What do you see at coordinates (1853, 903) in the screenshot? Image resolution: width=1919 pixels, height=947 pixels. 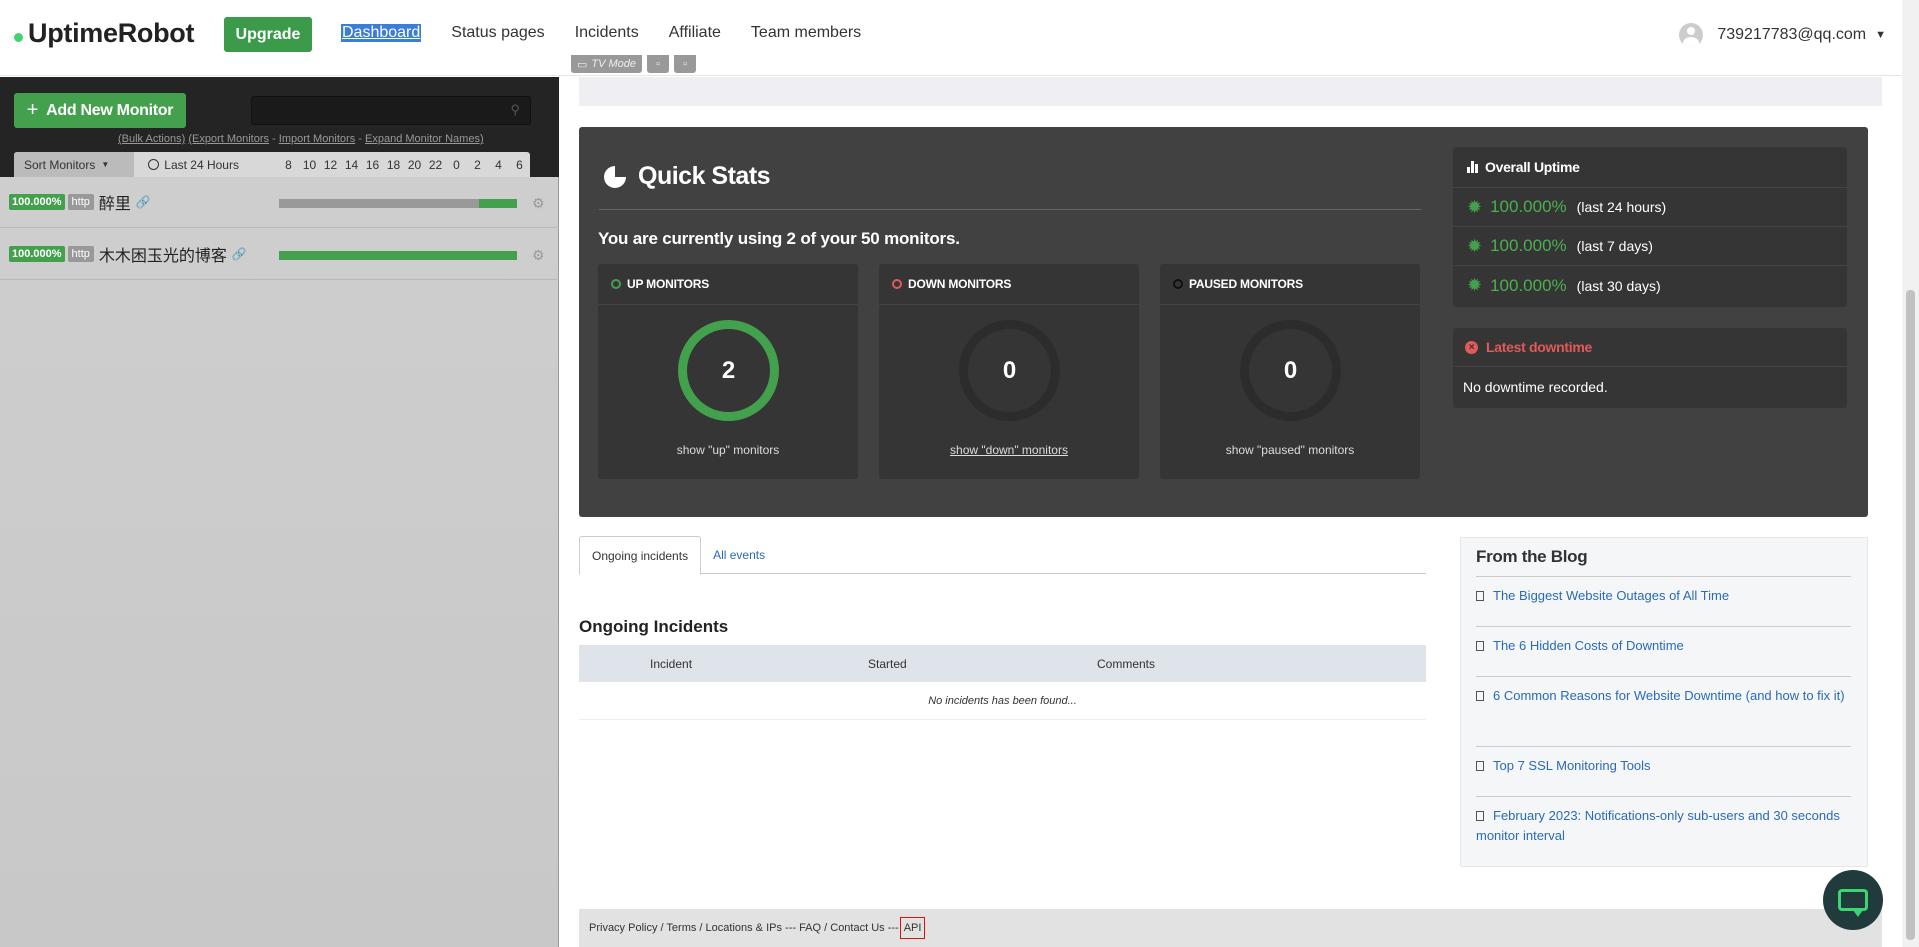 I see `chat-icon` at bounding box center [1853, 903].